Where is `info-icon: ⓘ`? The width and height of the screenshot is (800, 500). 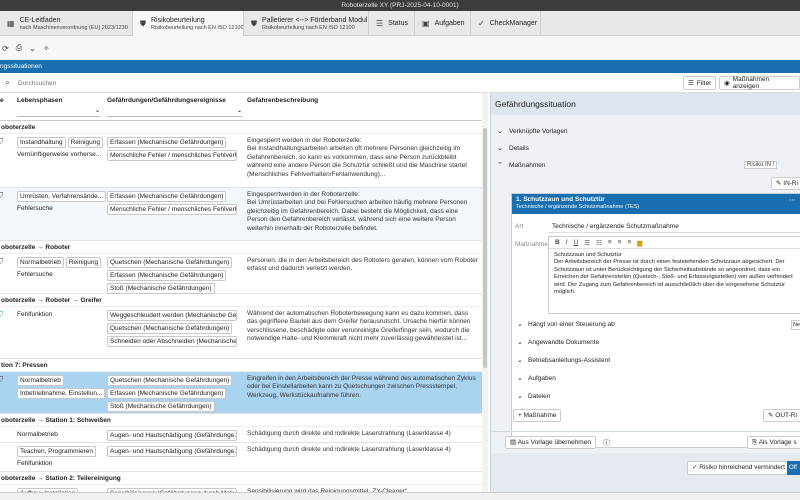
info-icon: ⓘ is located at coordinates (606, 443).